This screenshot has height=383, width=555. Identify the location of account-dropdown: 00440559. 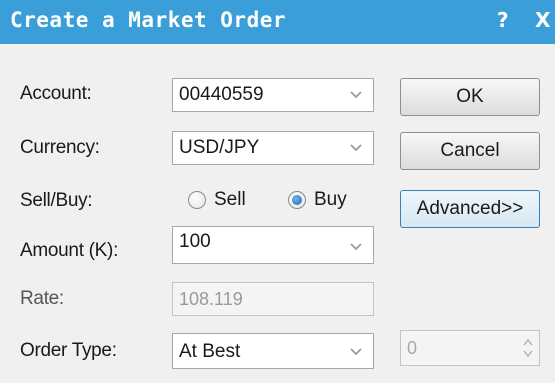
(273, 95).